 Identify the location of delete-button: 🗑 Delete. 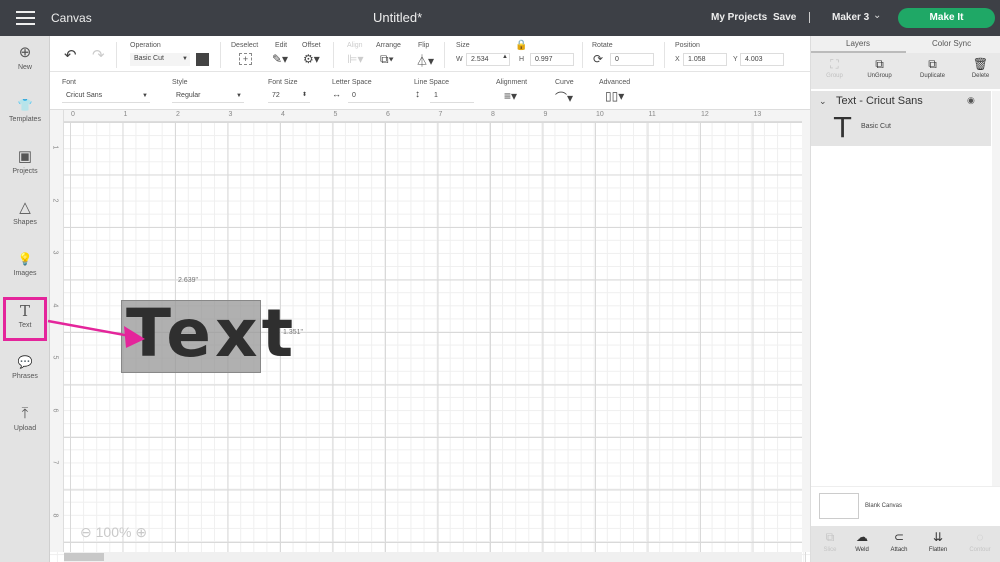
(978, 68).